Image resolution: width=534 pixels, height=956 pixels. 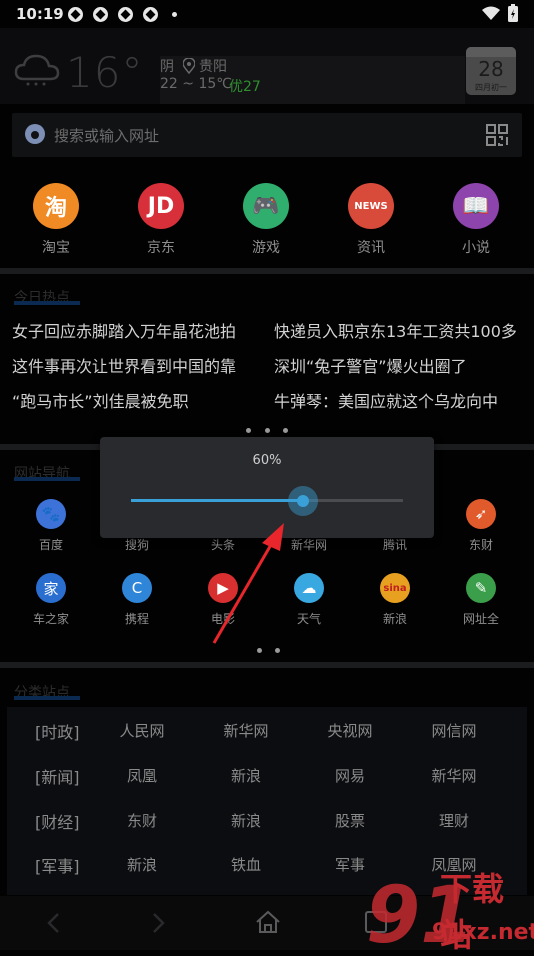 What do you see at coordinates (248, 583) in the screenshot?
I see `annotation-arrow` at bounding box center [248, 583].